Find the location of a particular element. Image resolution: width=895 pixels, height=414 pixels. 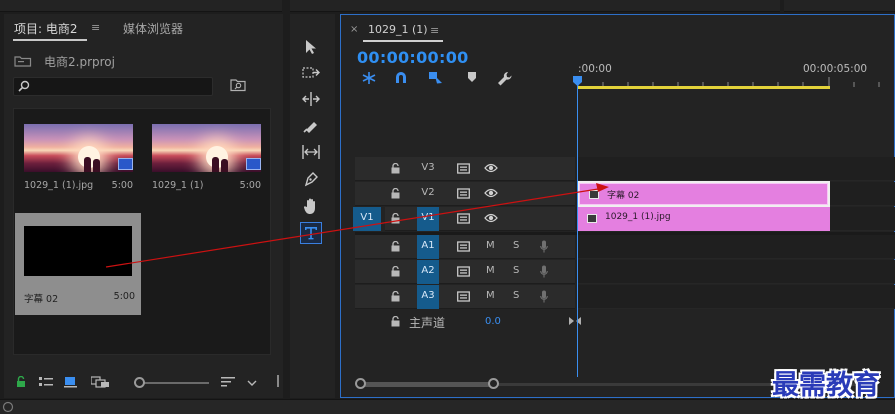

master-volume-value: 0.0 is located at coordinates (493, 321).